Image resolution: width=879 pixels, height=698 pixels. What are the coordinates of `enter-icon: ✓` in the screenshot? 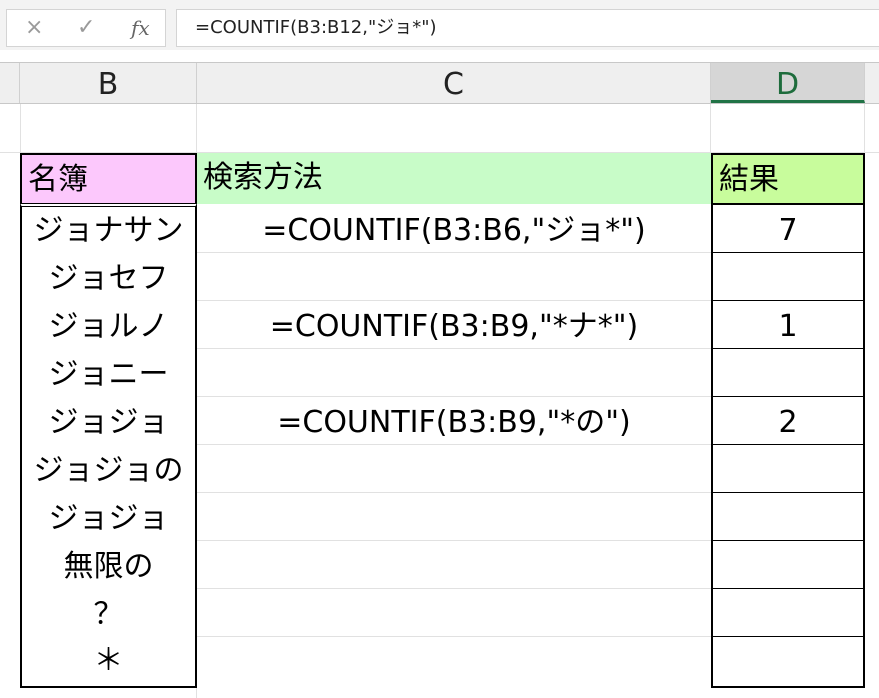 It's located at (86, 28).